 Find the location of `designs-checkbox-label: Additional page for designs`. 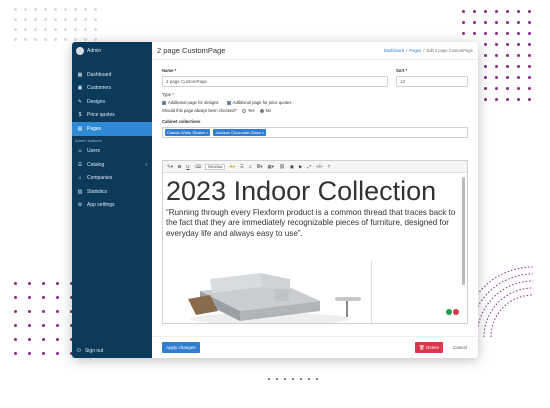

designs-checkbox-label: Additional page for designs is located at coordinates (193, 102).